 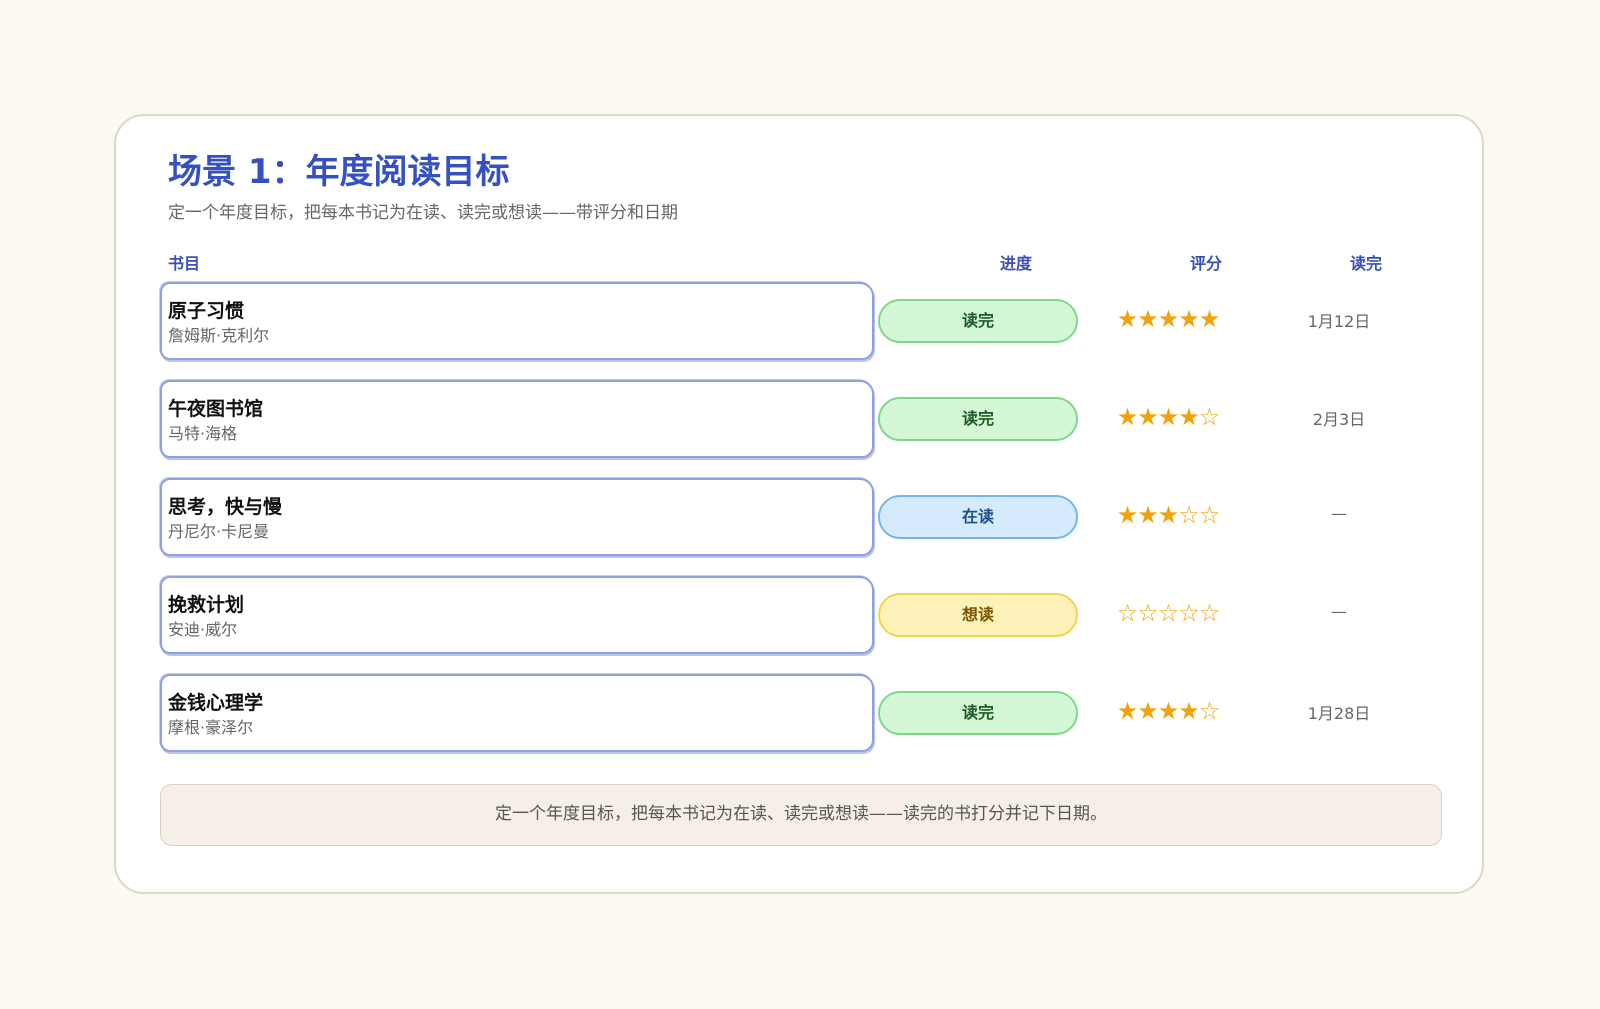 I want to click on book-row: 金钱心理学 摩根·豪泽尔 读完 ★★★★☆ 1月28日, so click(x=820, y=715).